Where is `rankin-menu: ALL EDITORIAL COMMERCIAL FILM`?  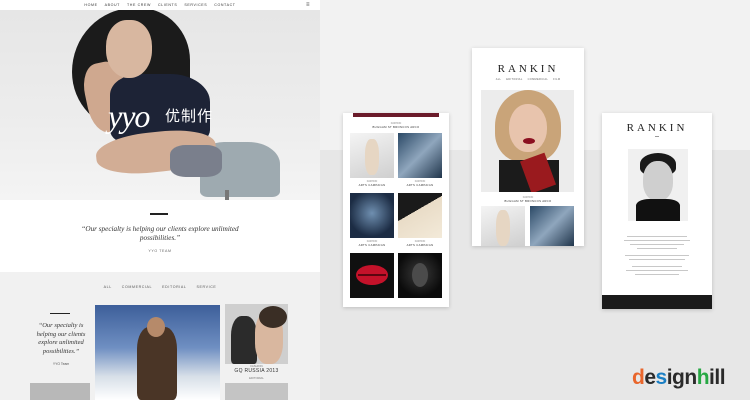 rankin-menu: ALL EDITORIAL COMMERCIAL FILM is located at coordinates (528, 79).